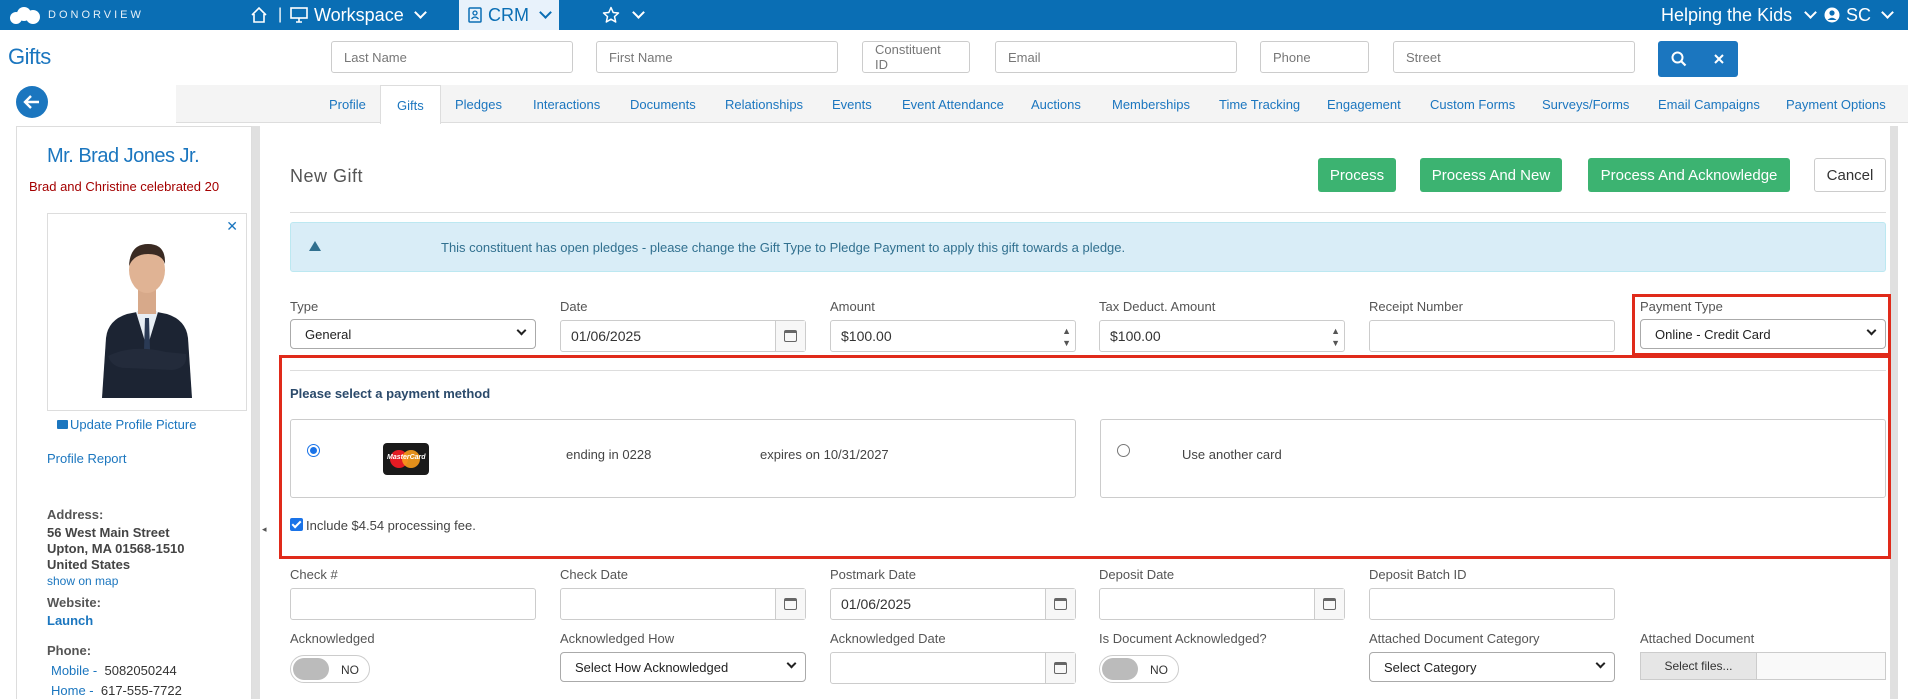 This screenshot has height=699, width=1908. What do you see at coordinates (617, 638) in the screenshot?
I see `acknowledged-how-label: Acknowledged How` at bounding box center [617, 638].